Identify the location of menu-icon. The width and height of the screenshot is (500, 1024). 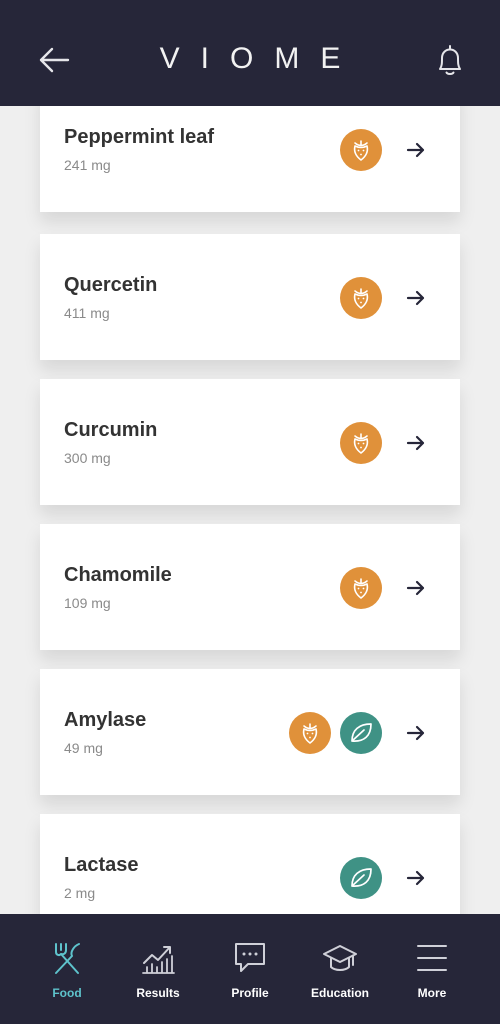
(432, 958).